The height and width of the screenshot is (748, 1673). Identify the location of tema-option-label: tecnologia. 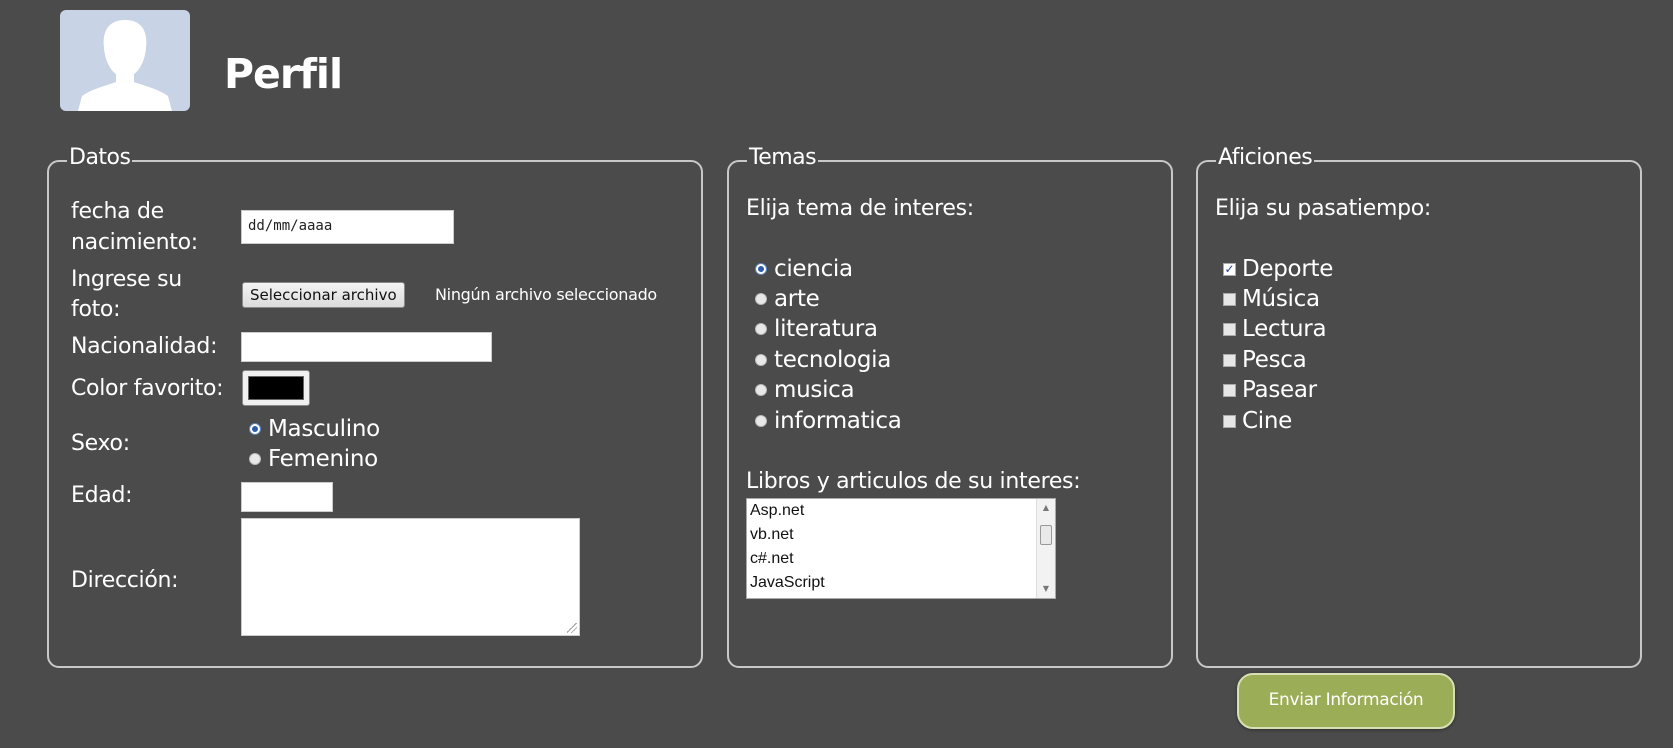
(833, 360).